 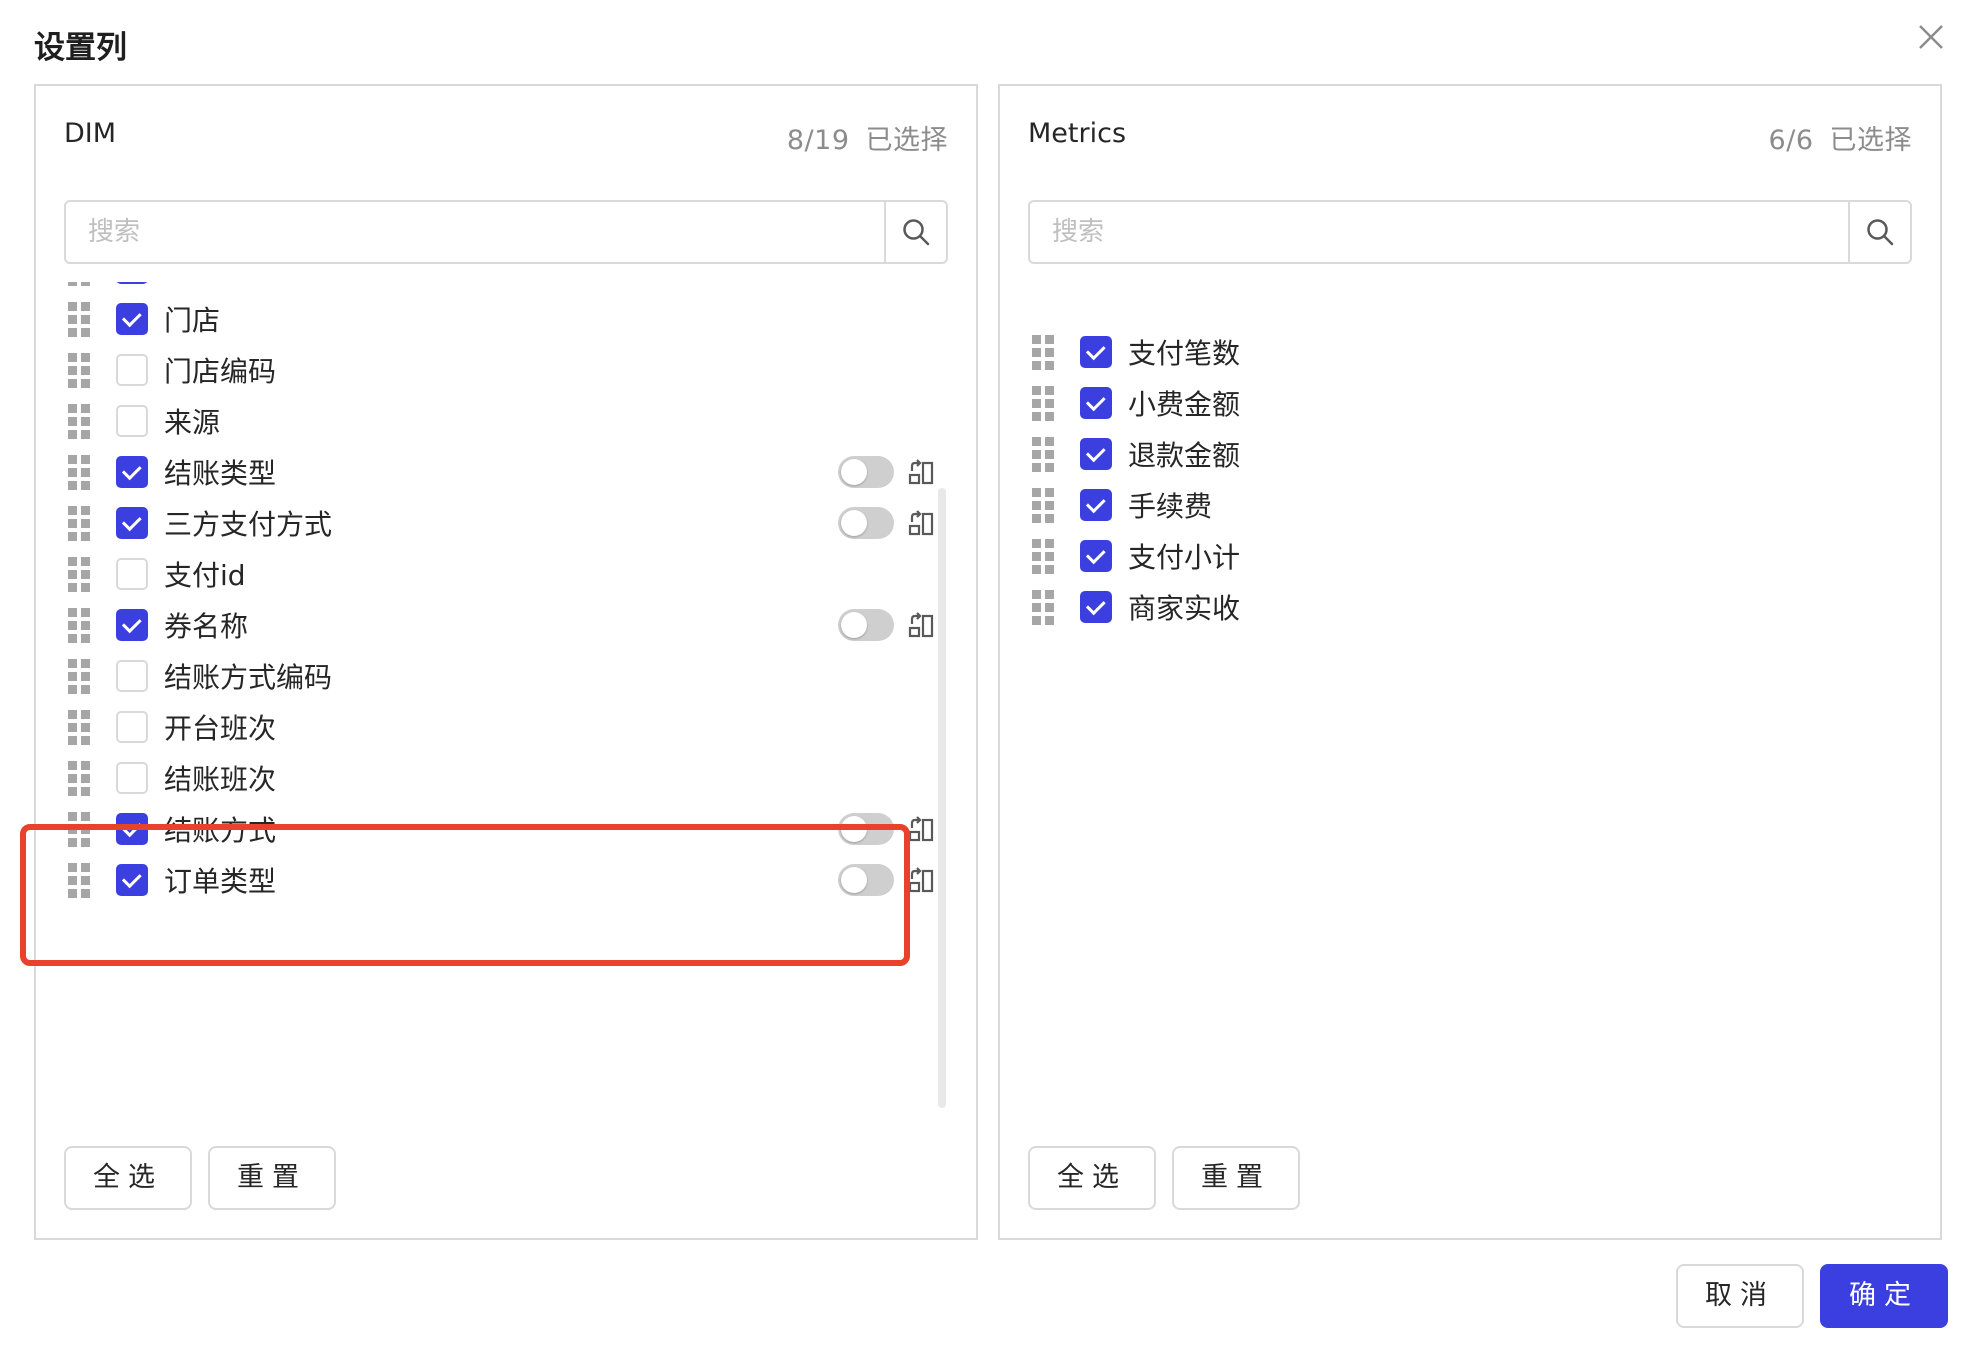 What do you see at coordinates (1870, 140) in the screenshot?
I see `metrics-selected-label: 已选择` at bounding box center [1870, 140].